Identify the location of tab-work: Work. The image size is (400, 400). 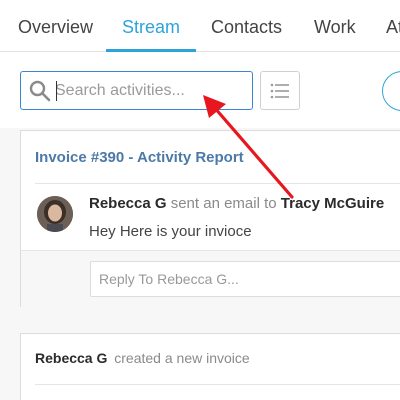
(335, 26).